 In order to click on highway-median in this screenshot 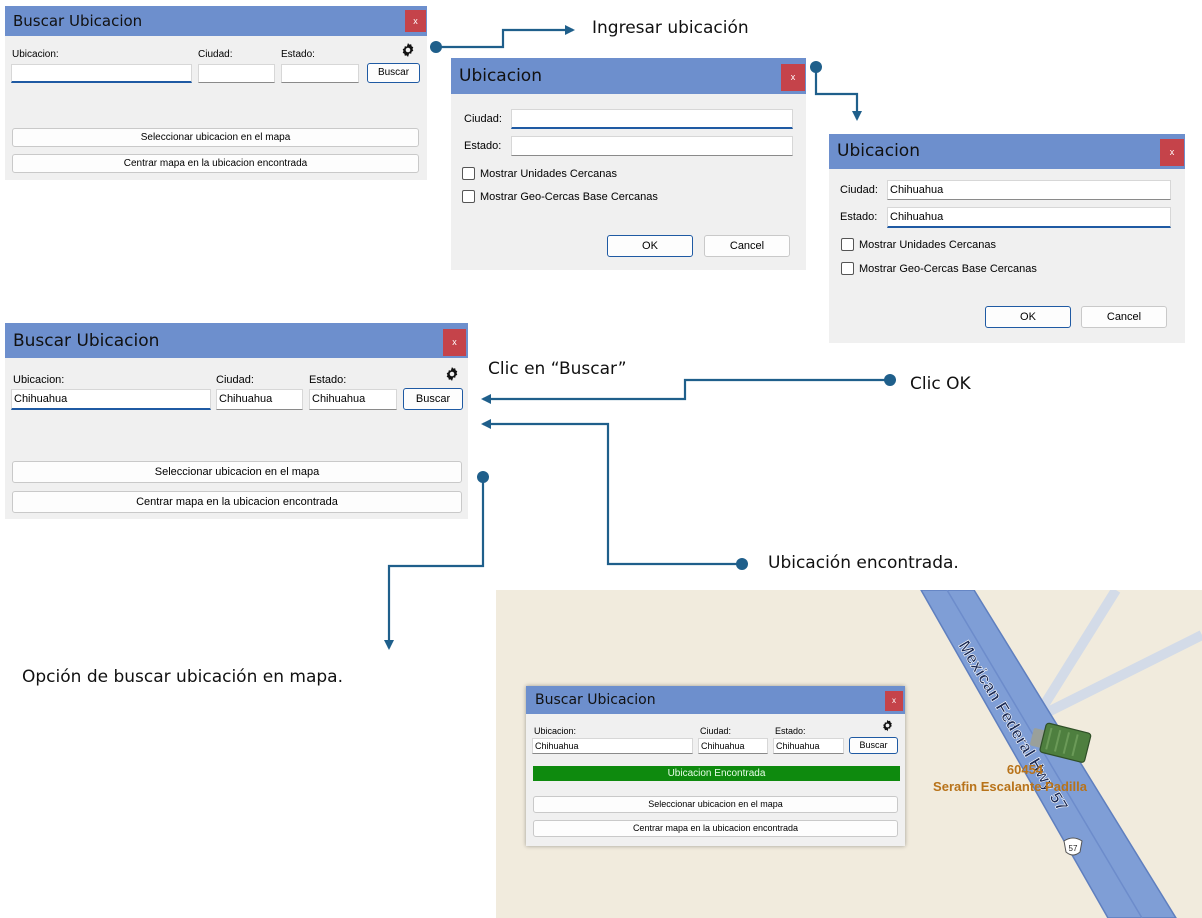, I will do `click(1044, 754)`.